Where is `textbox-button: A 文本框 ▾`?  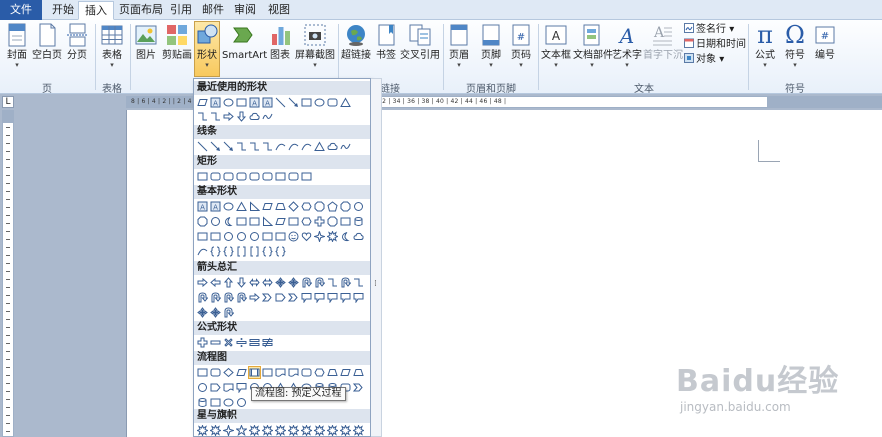 textbox-button: A 文本框 ▾ is located at coordinates (556, 50).